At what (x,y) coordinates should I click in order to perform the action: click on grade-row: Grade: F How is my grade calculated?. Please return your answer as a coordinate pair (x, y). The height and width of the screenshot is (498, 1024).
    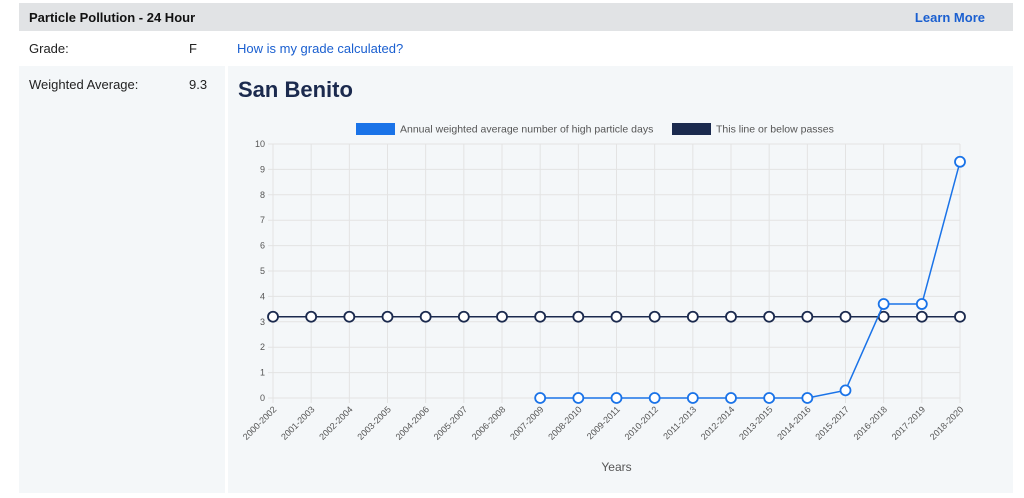
    Looking at the image, I should click on (516, 48).